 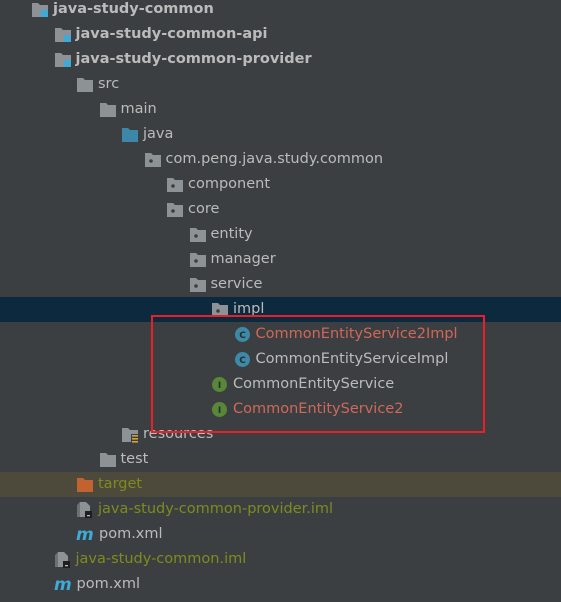 I want to click on tree-row: service, so click(x=280, y=284).